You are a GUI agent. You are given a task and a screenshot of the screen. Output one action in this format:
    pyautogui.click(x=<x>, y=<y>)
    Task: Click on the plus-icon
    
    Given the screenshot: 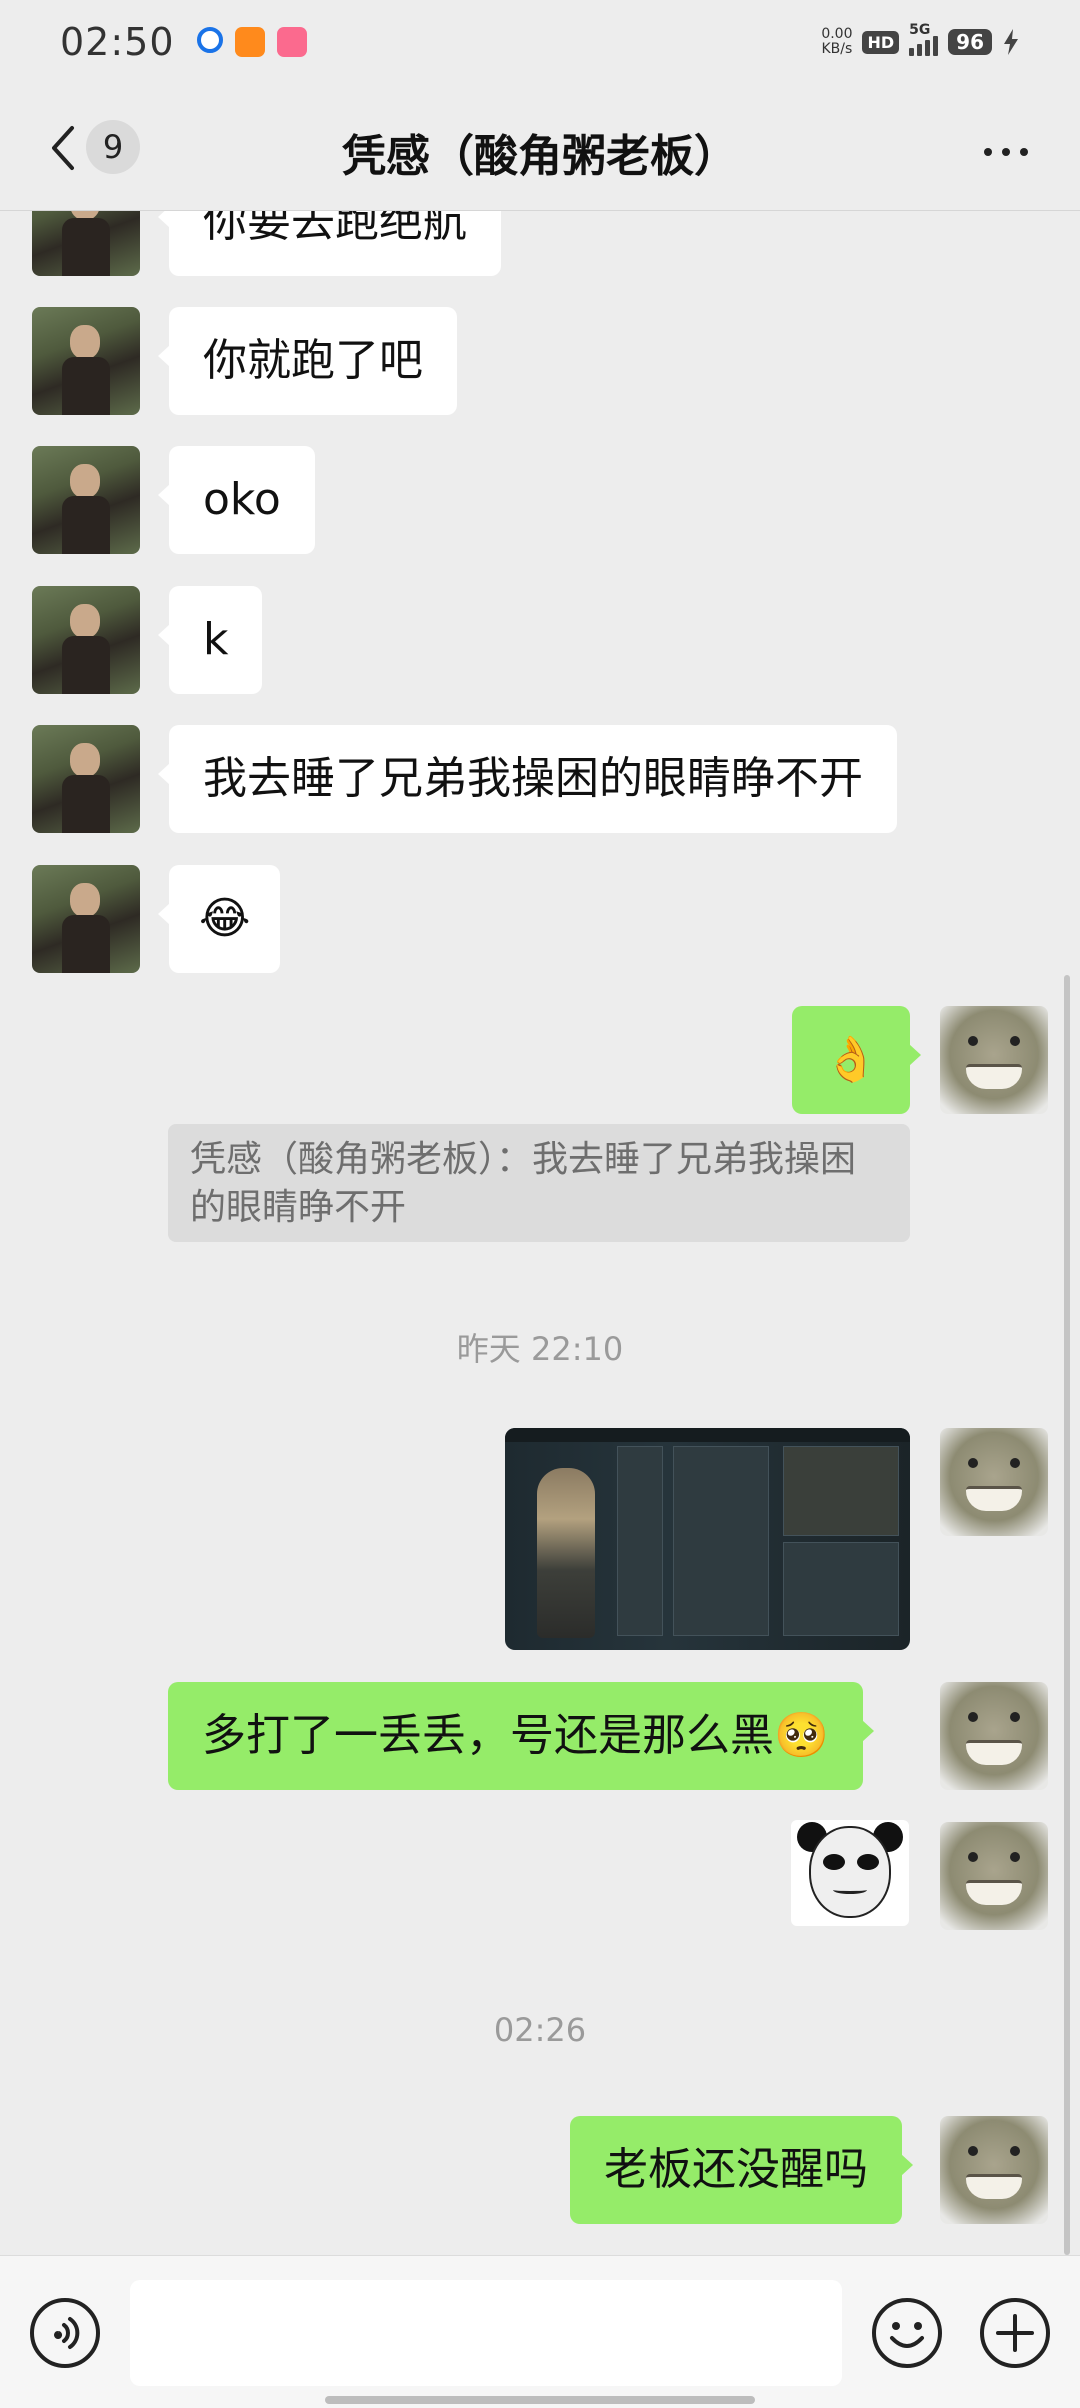 What is the action you would take?
    pyautogui.click(x=1015, y=2333)
    